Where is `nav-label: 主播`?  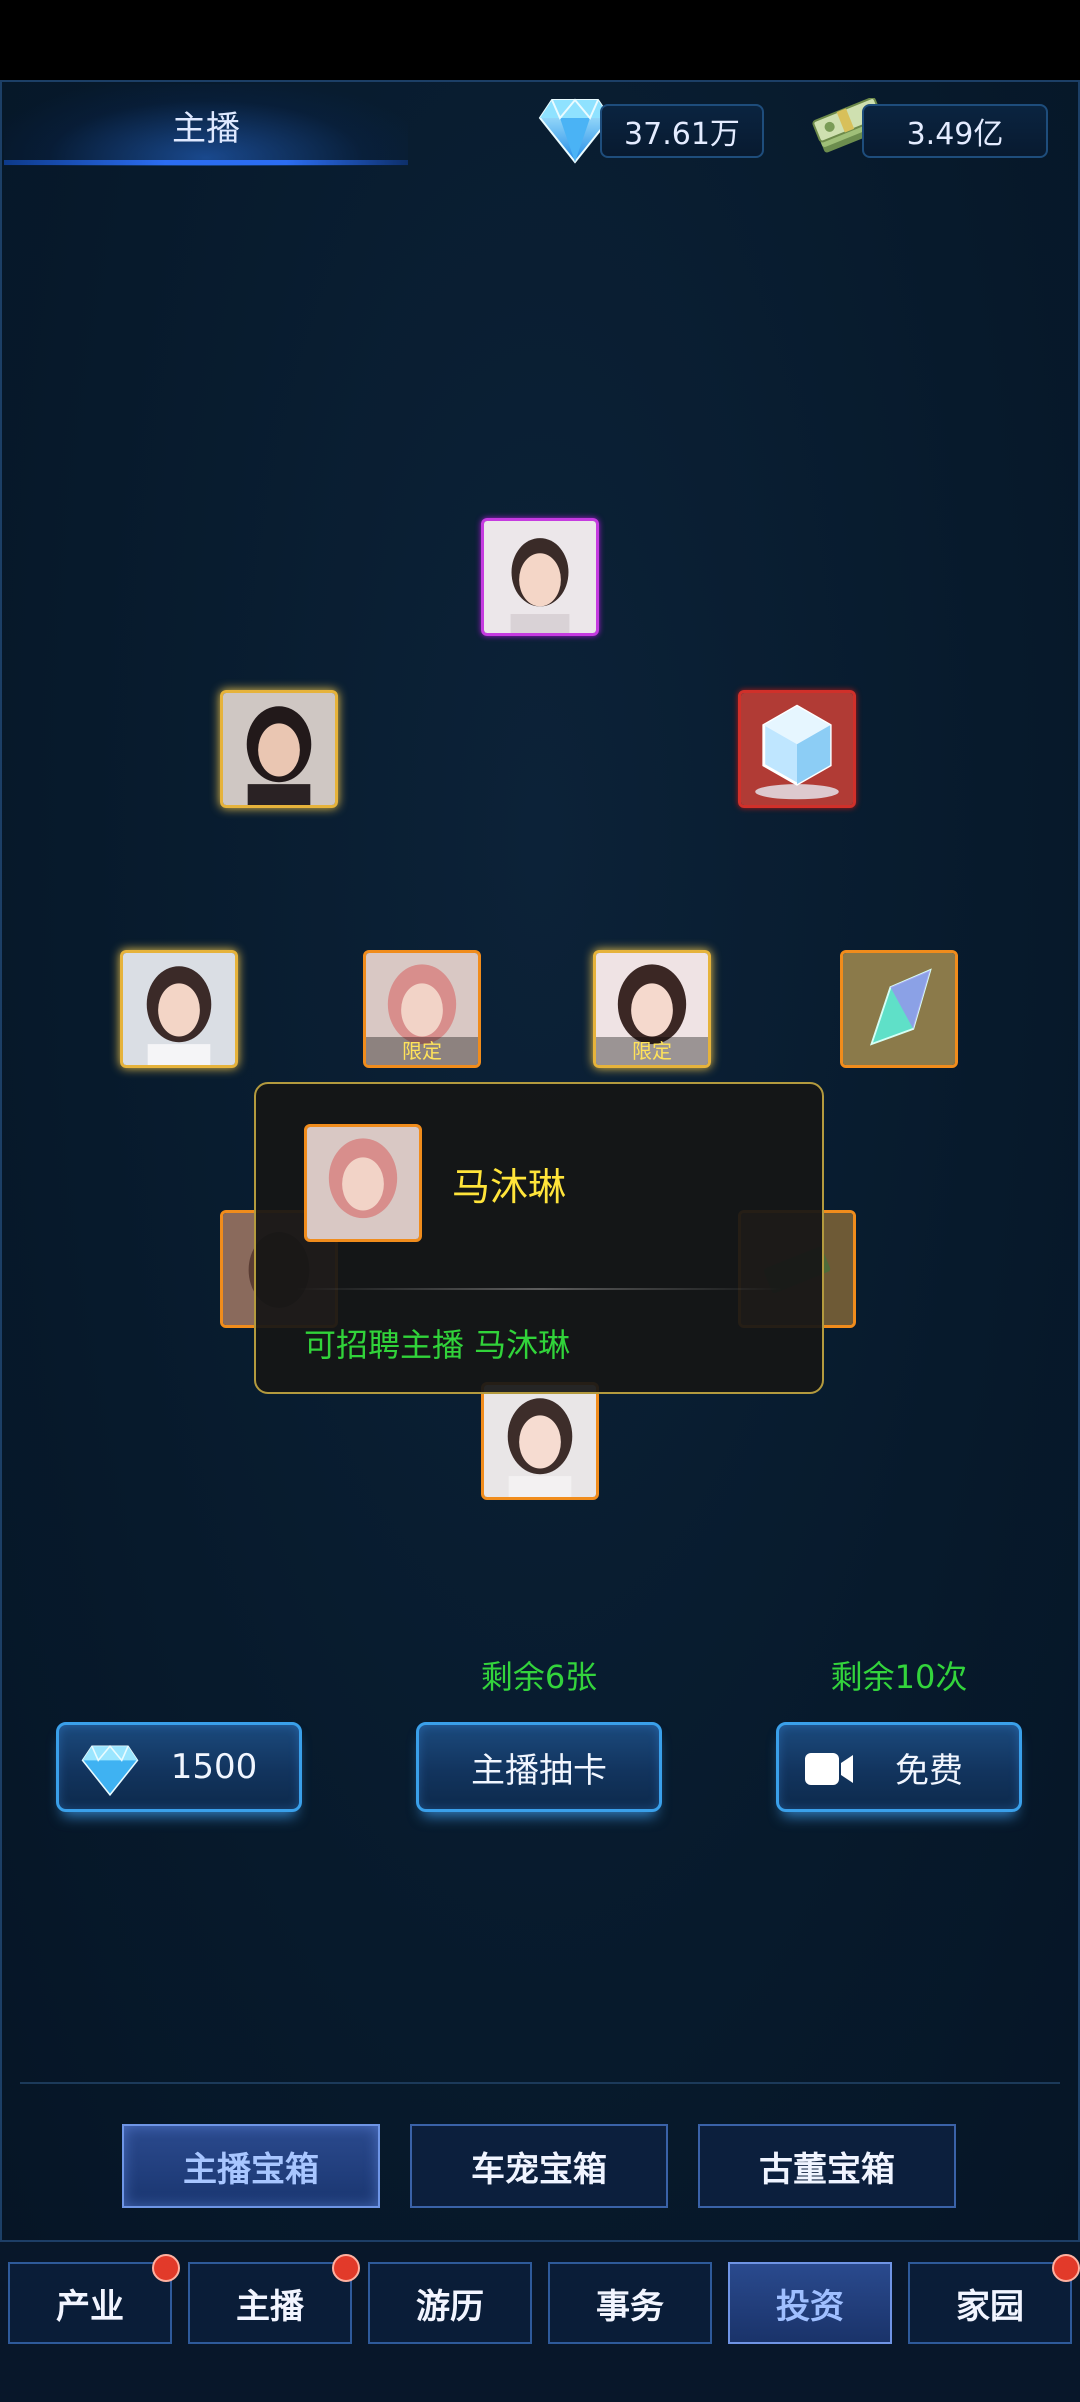
nav-label: 主播 is located at coordinates (270, 2306).